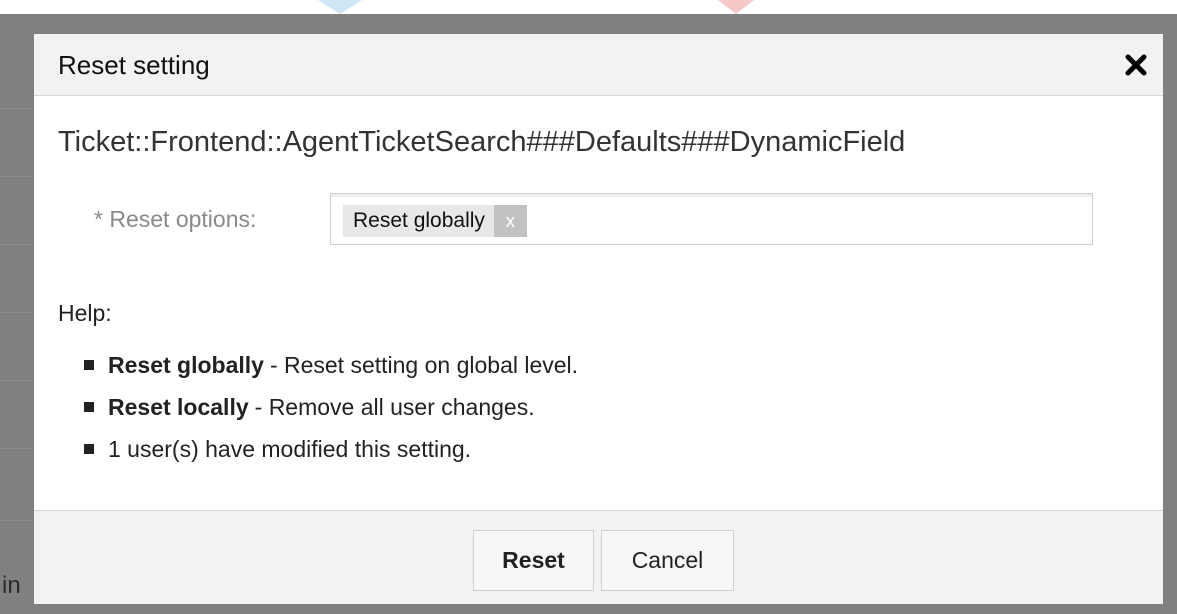 Image resolution: width=1177 pixels, height=614 pixels. I want to click on reset-options-select: Reset globally x, so click(711, 219).